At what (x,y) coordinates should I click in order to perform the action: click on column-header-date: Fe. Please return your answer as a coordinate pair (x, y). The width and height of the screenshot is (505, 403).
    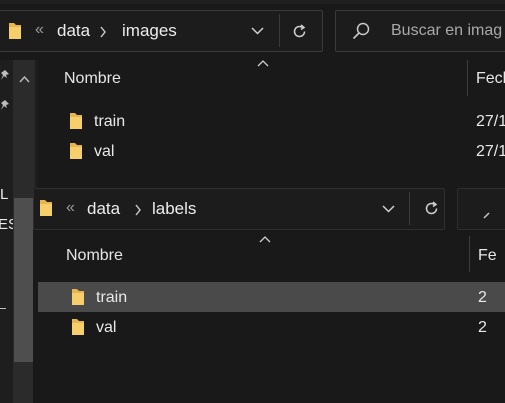
    Looking at the image, I should click on (491, 256).